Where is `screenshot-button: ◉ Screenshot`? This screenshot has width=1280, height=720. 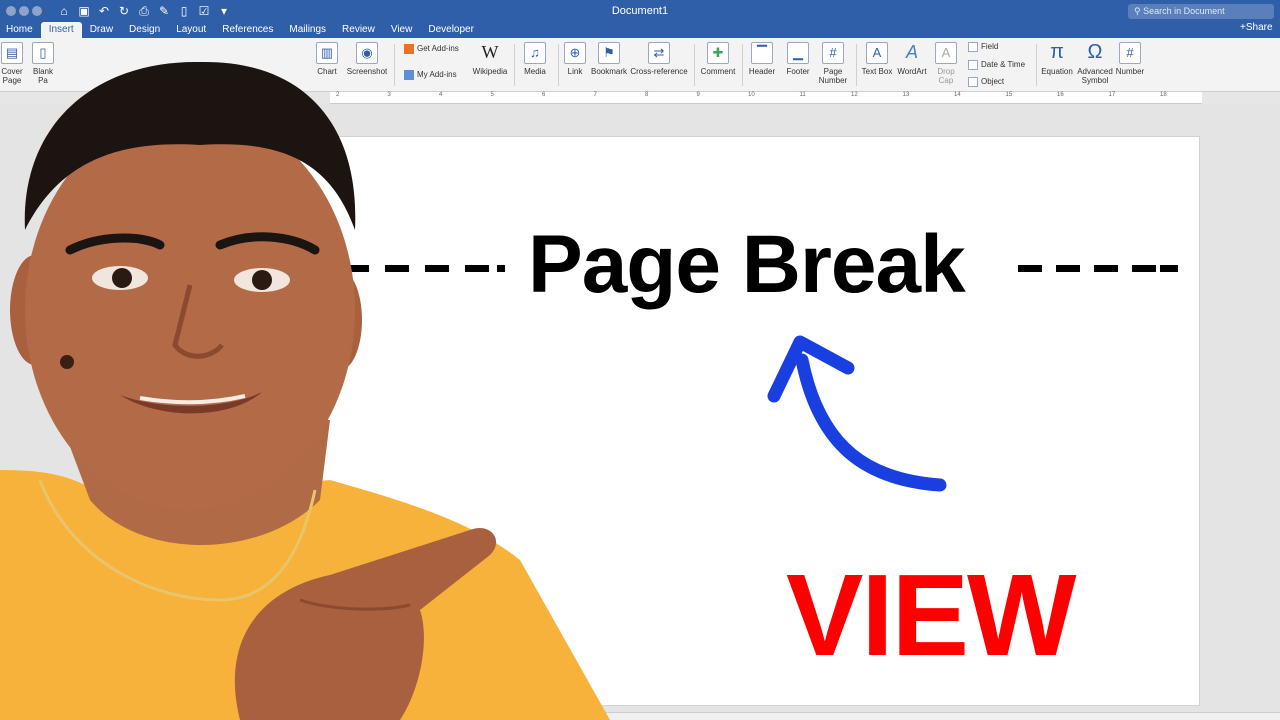 screenshot-button: ◉ Screenshot is located at coordinates (367, 59).